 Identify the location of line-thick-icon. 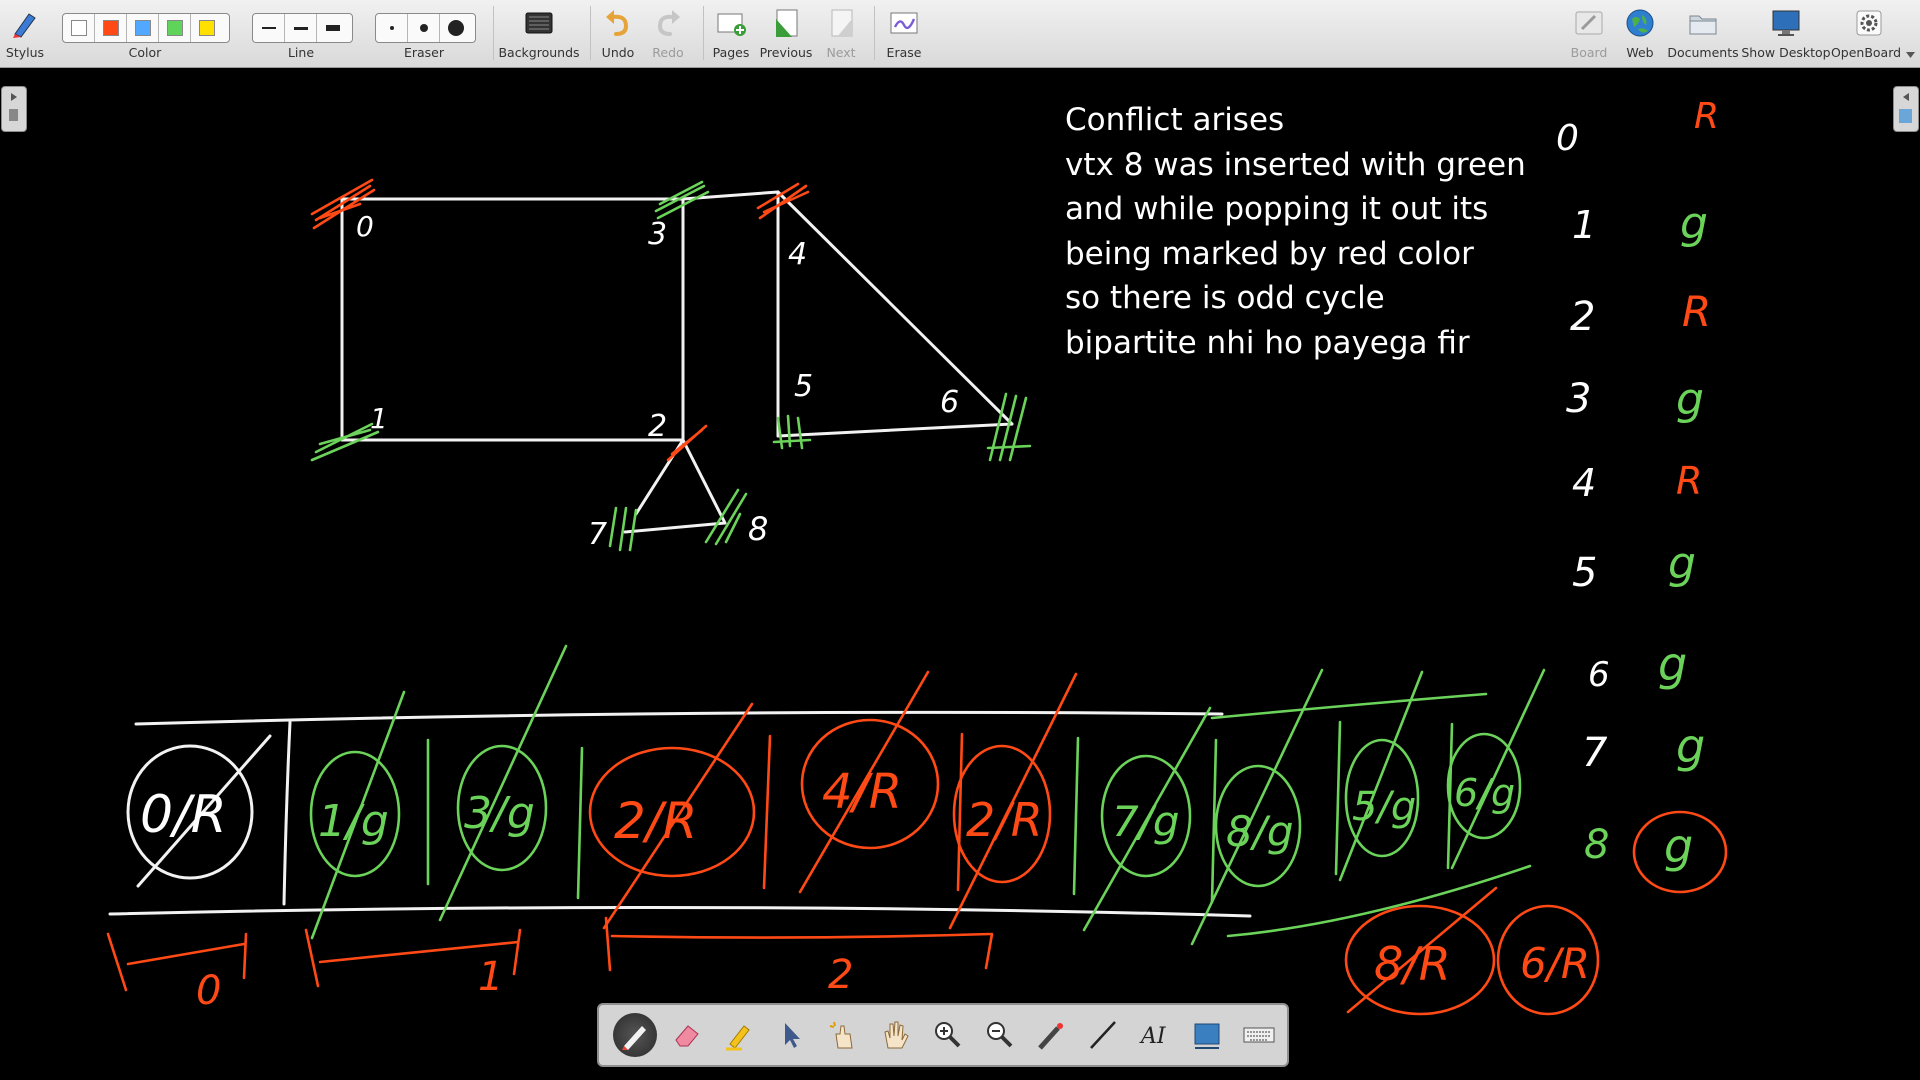
(333, 28).